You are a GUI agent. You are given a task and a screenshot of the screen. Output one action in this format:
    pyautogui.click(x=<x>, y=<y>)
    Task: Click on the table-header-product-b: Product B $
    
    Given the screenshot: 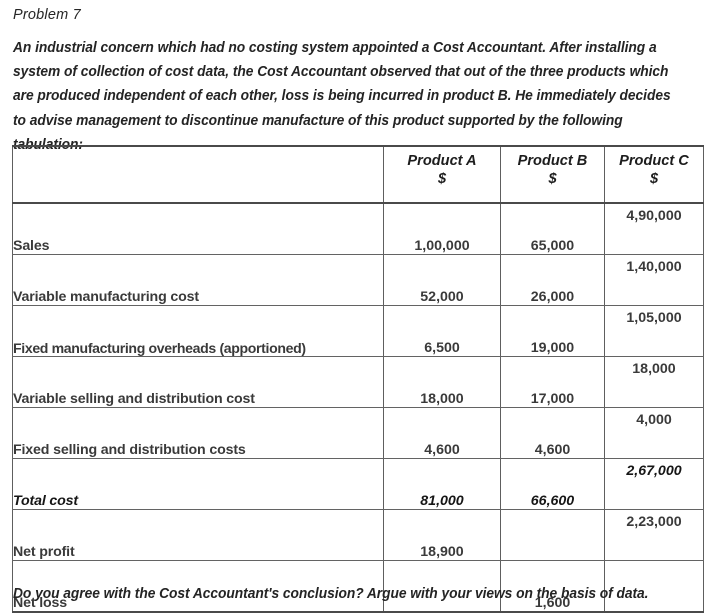 What is the action you would take?
    pyautogui.click(x=552, y=174)
    